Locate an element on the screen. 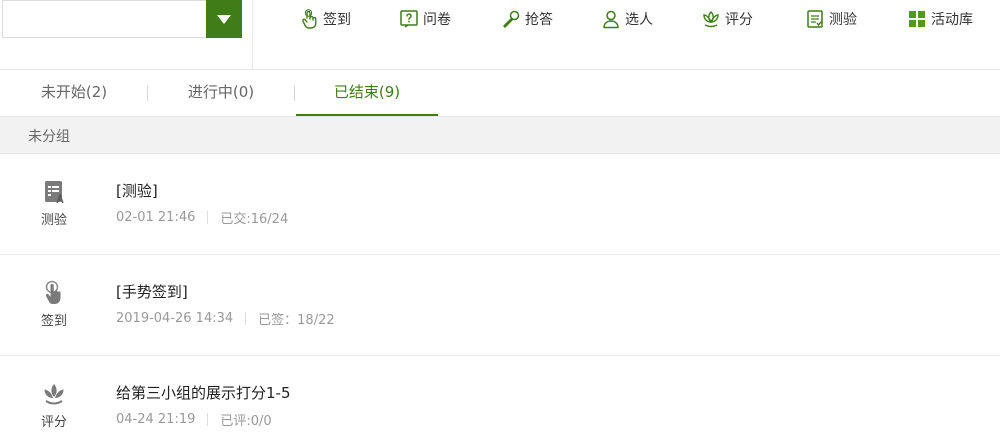  activity-type: 签到 is located at coordinates (54, 304).